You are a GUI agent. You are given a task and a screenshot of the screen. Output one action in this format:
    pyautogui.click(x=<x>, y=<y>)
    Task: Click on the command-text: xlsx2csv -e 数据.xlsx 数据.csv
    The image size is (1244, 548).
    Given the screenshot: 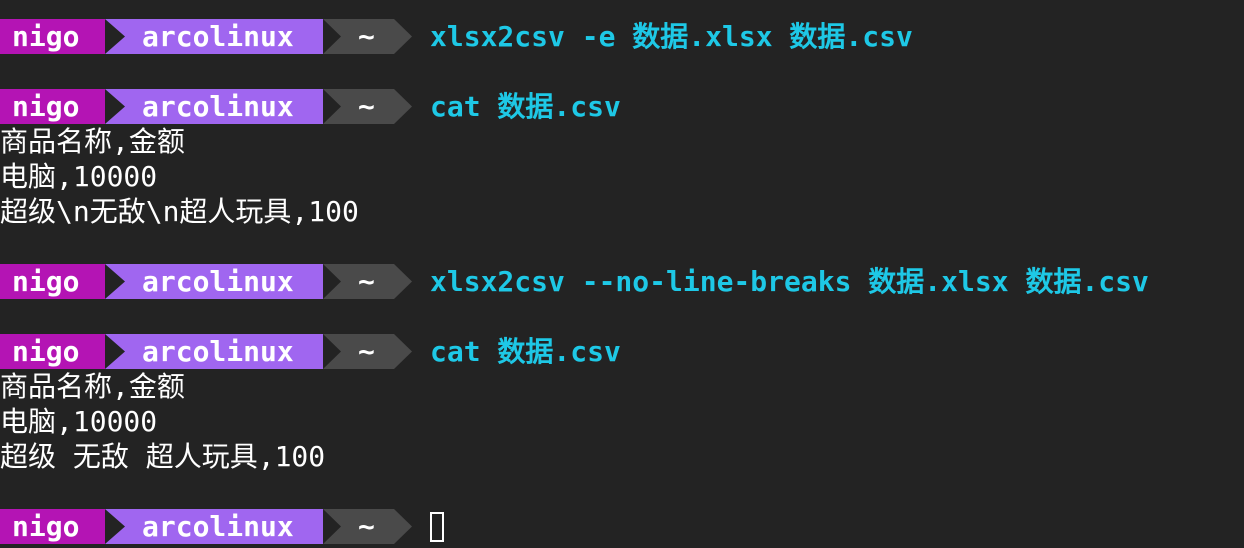 What is the action you would take?
    pyautogui.click(x=671, y=36)
    